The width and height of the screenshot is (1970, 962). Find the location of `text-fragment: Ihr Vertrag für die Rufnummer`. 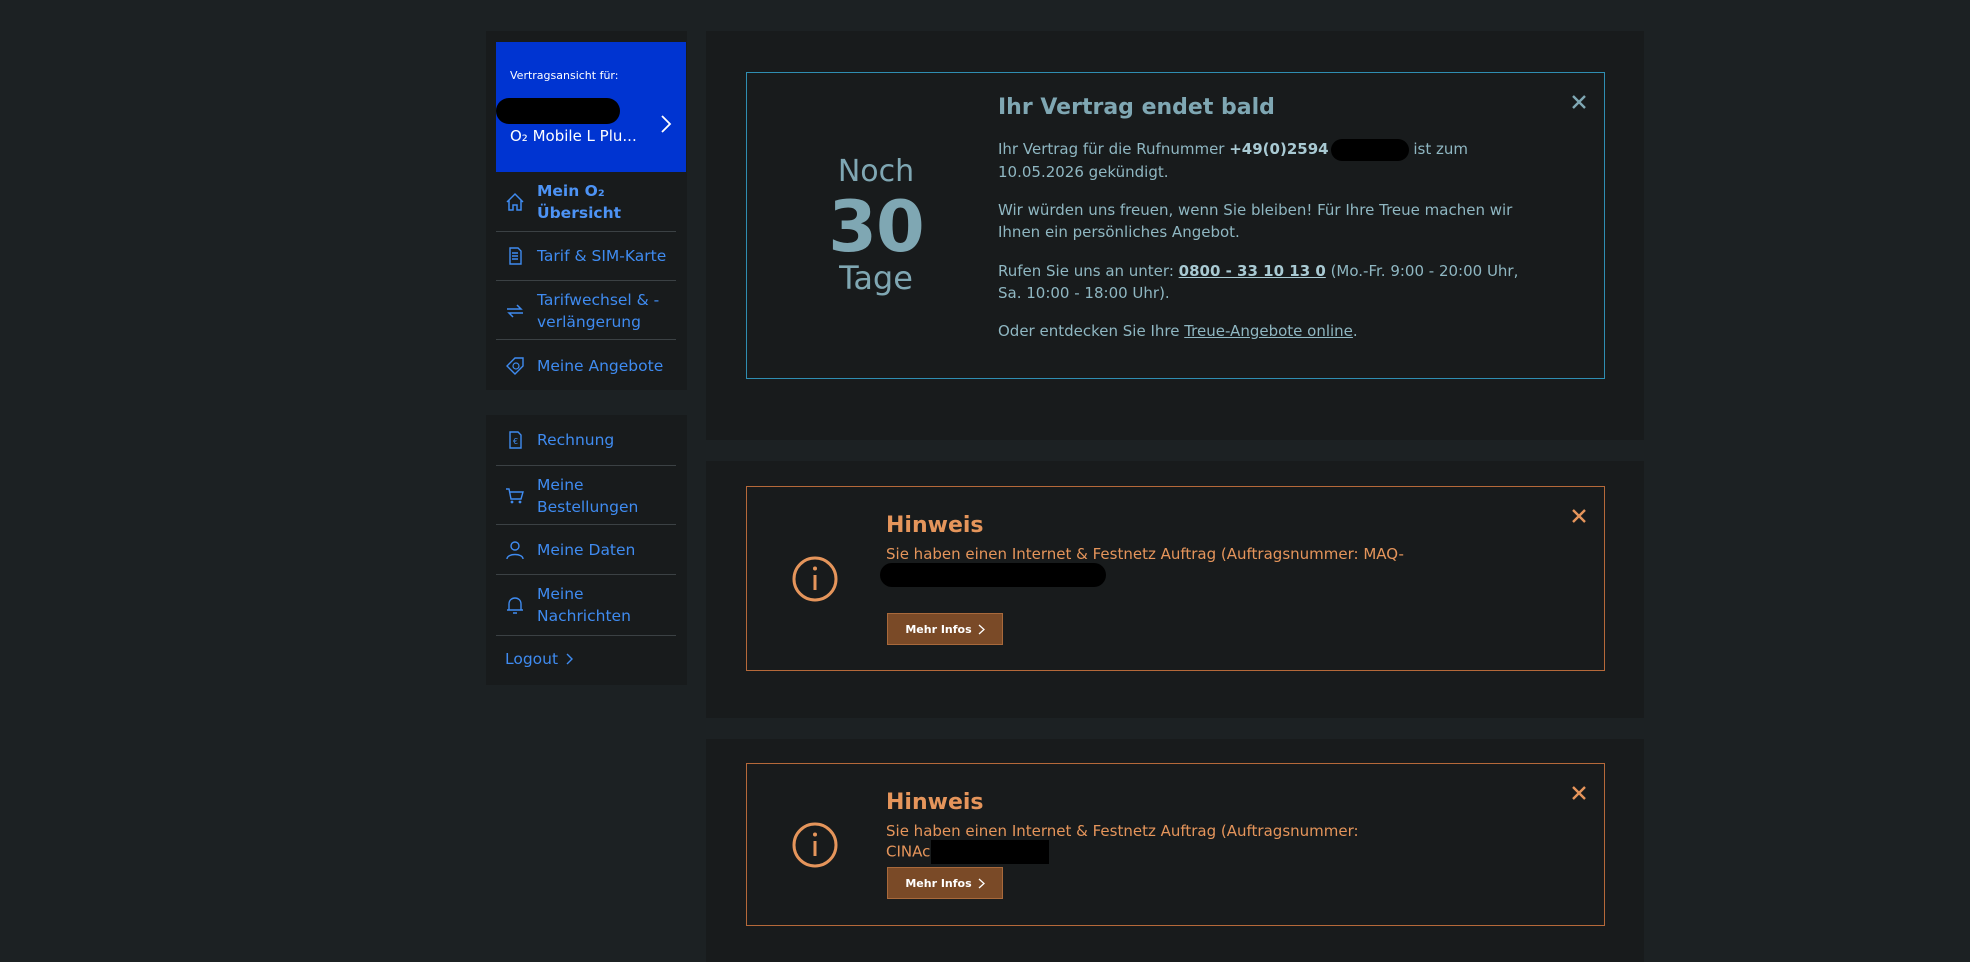

text-fragment: Ihr Vertrag für die Rufnummer is located at coordinates (1114, 149).